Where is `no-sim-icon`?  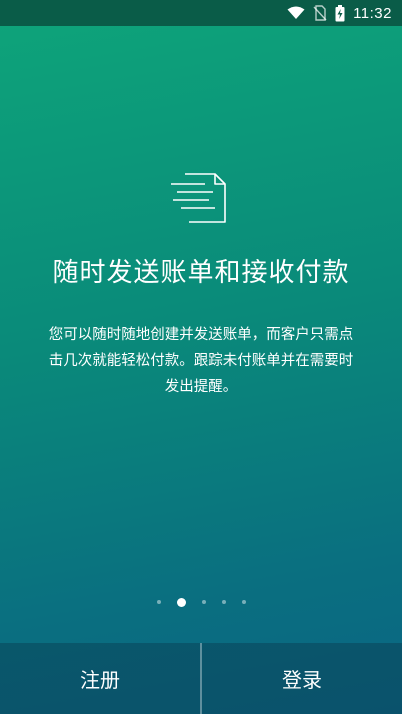
no-sim-icon is located at coordinates (320, 13).